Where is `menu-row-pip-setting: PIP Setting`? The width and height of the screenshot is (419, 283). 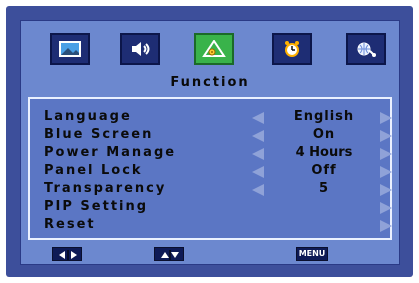
menu-row-pip-setting: PIP Setting is located at coordinates (218, 208).